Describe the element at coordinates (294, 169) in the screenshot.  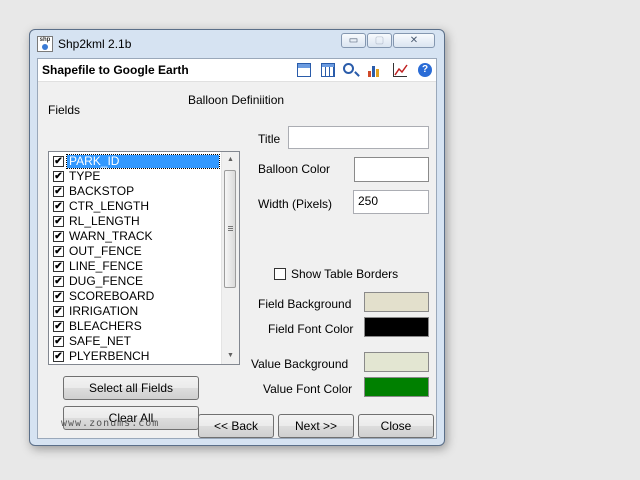
I see `balloon-color-label: Balloon Color` at that location.